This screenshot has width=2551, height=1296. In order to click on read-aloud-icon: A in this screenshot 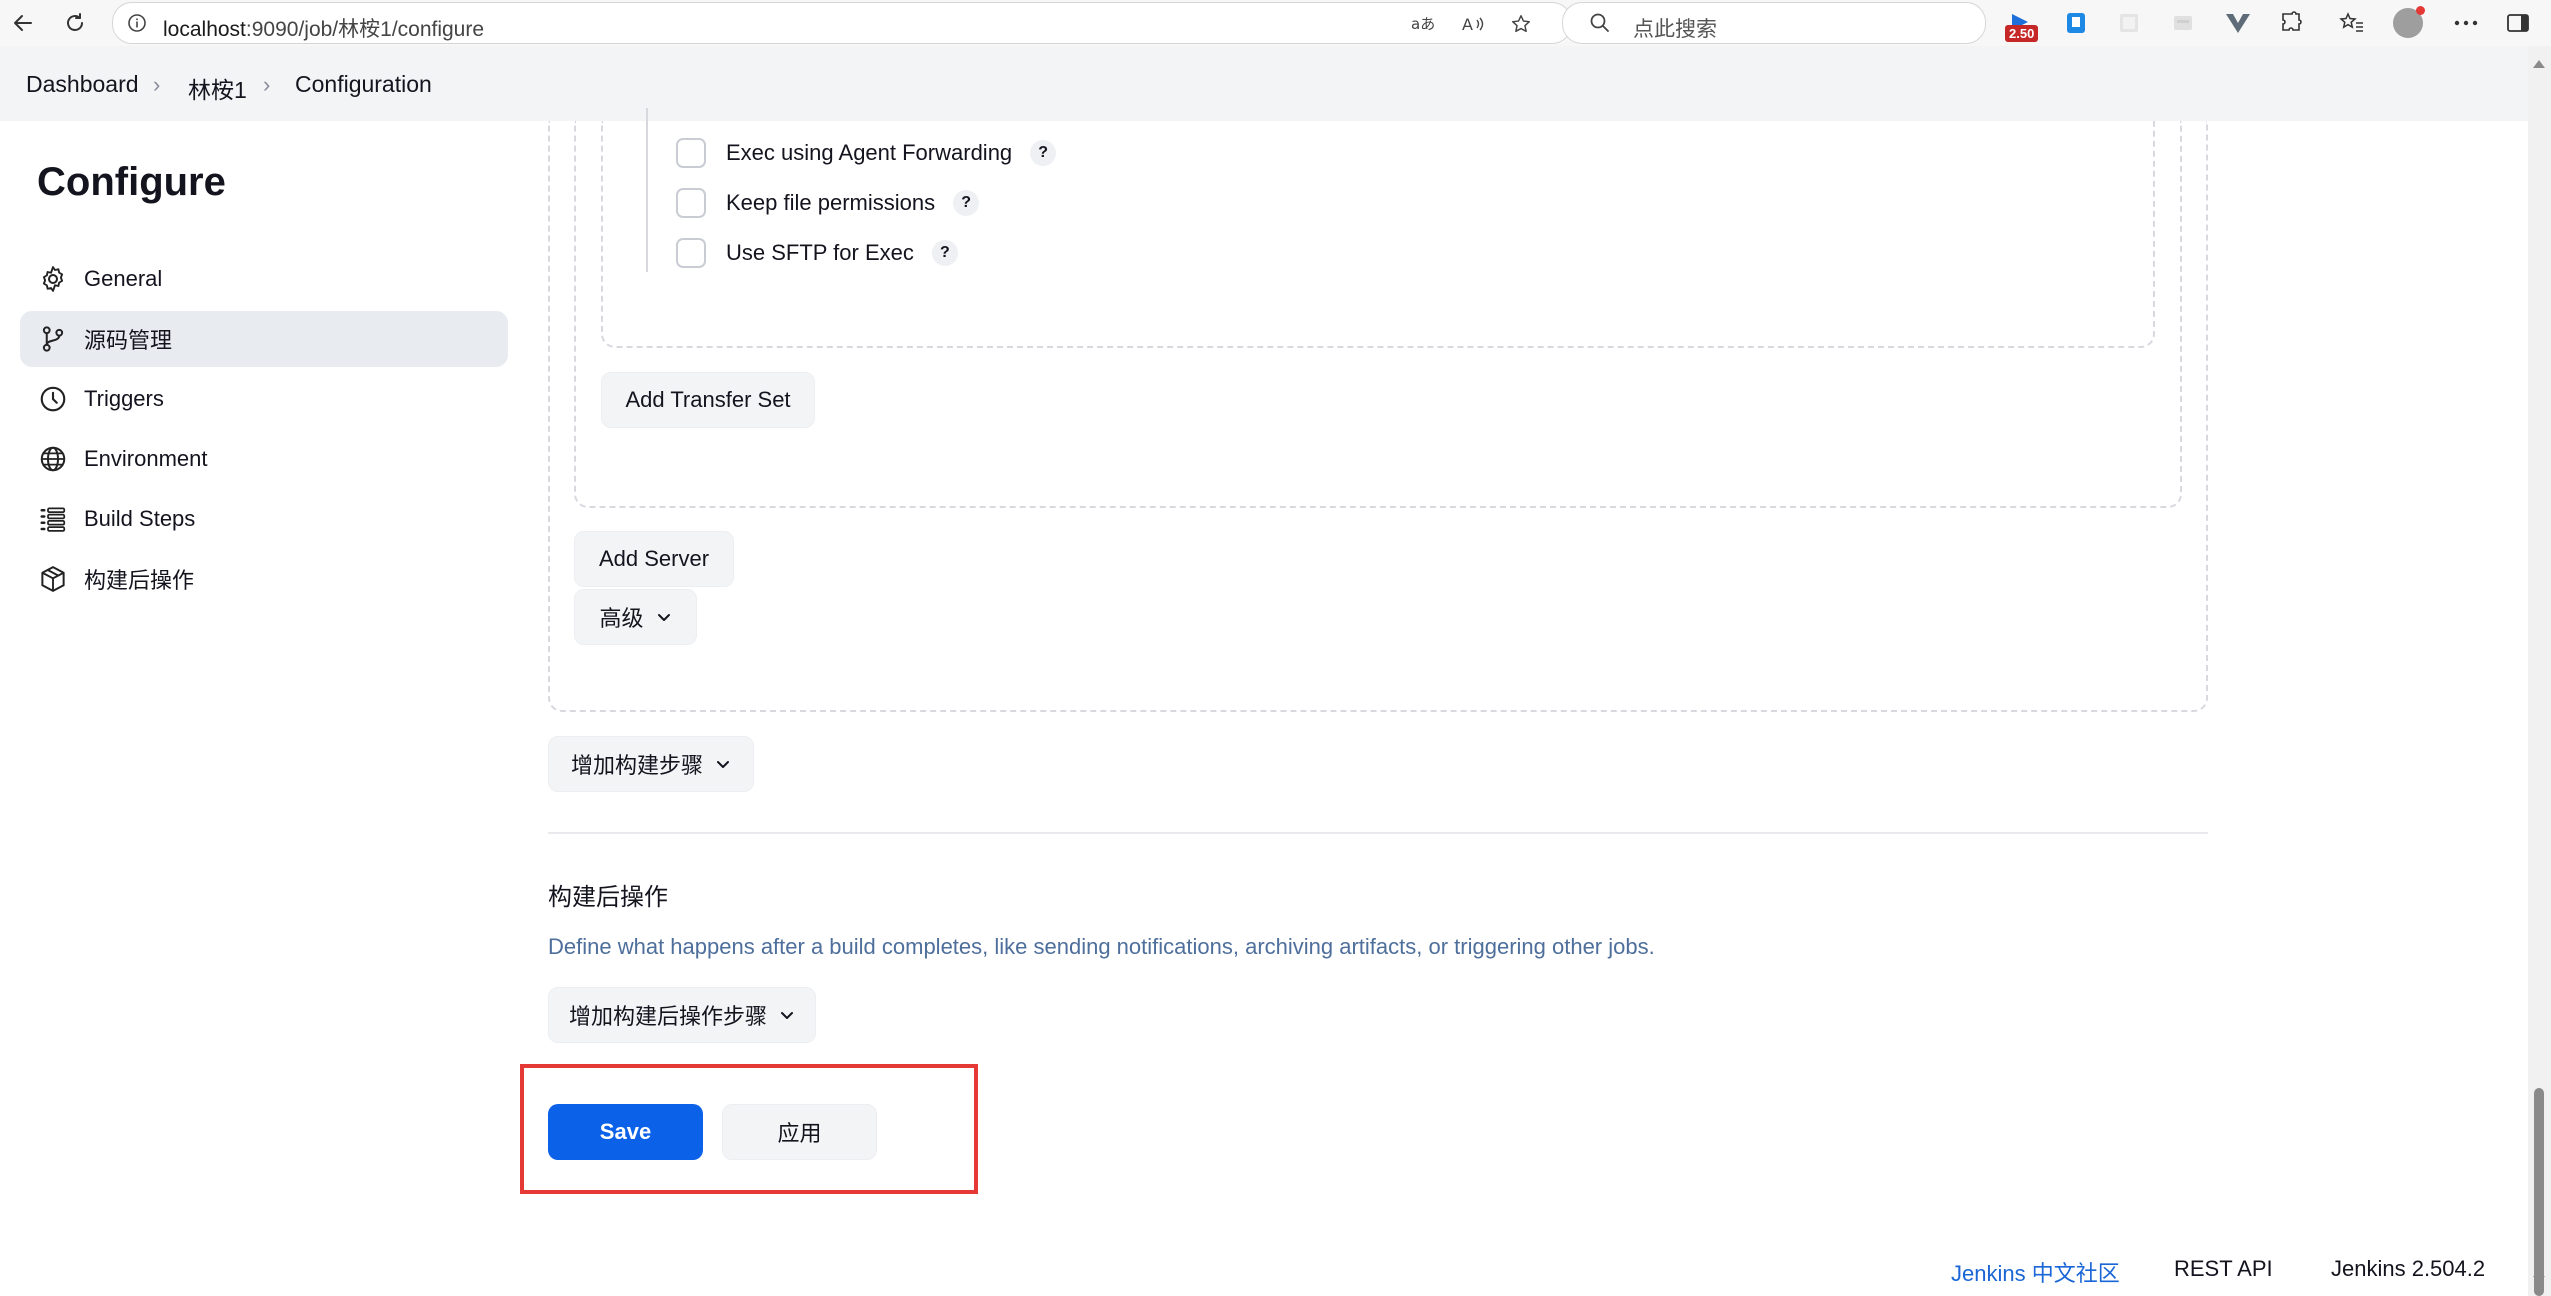, I will do `click(1473, 24)`.